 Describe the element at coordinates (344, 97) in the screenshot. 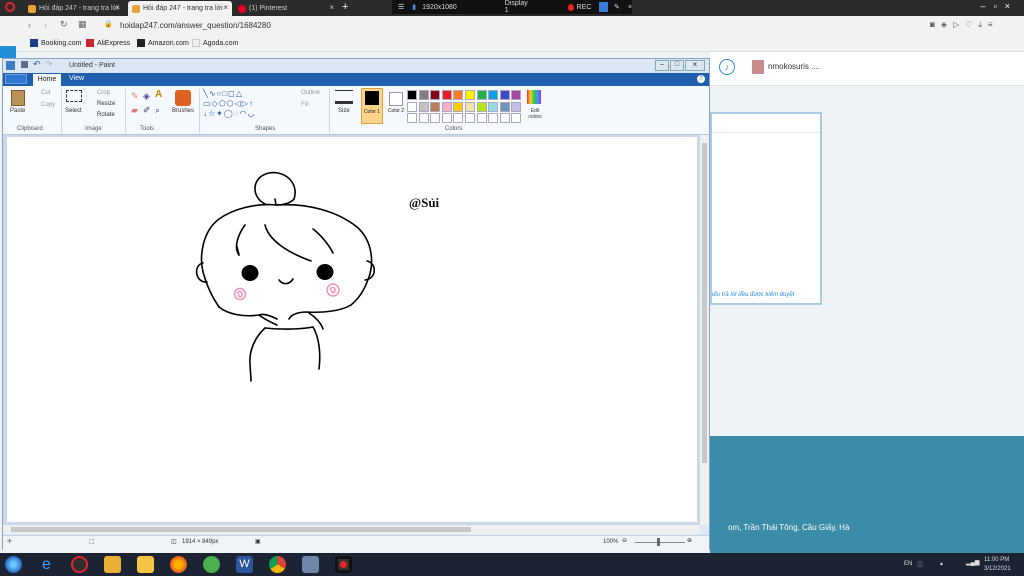

I see `size-icon` at that location.